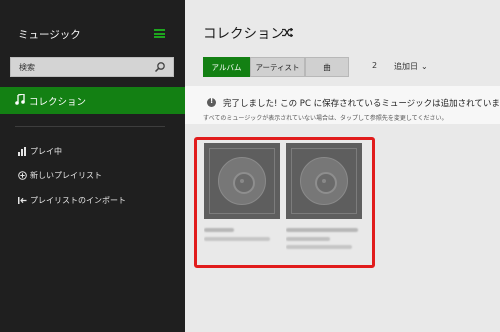  Describe the element at coordinates (375, 65) in the screenshot. I see `item-count: 2` at that location.